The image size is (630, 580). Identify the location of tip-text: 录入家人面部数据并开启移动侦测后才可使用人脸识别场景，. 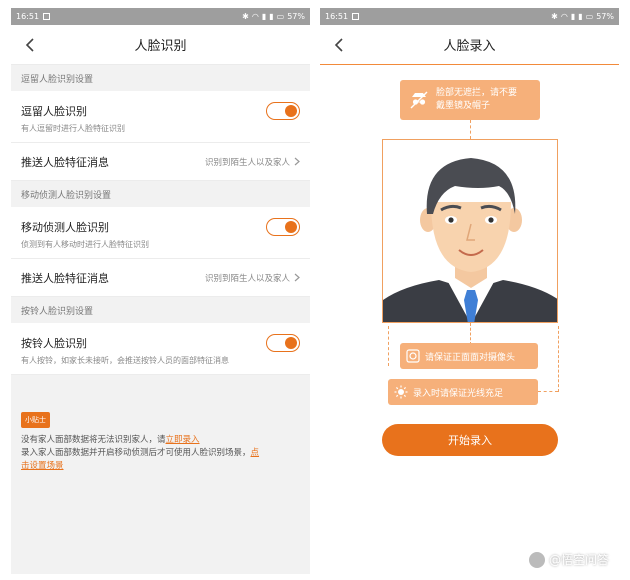
(136, 453).